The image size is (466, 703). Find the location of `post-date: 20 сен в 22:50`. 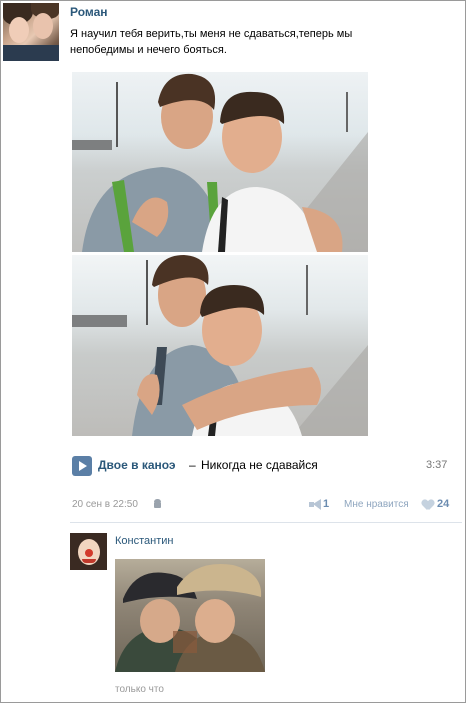

post-date: 20 сен в 22:50 is located at coordinates (105, 504).